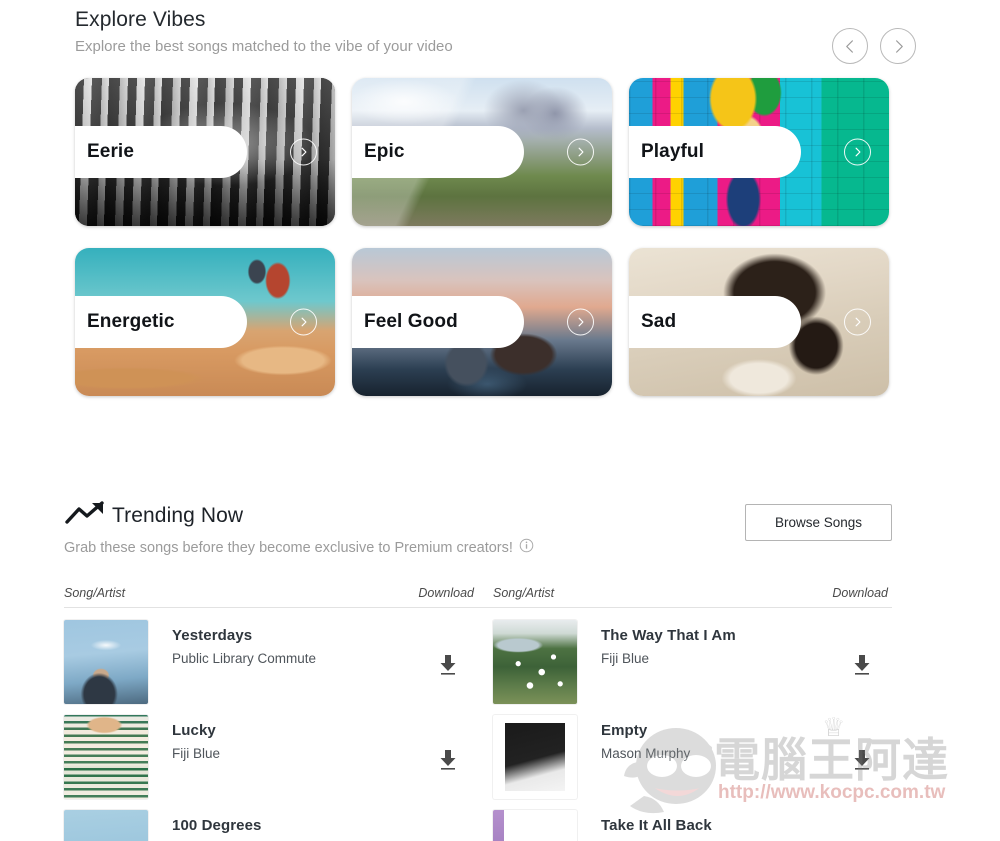  What do you see at coordinates (86, 515) in the screenshot?
I see `trending-up-arrow-icon` at bounding box center [86, 515].